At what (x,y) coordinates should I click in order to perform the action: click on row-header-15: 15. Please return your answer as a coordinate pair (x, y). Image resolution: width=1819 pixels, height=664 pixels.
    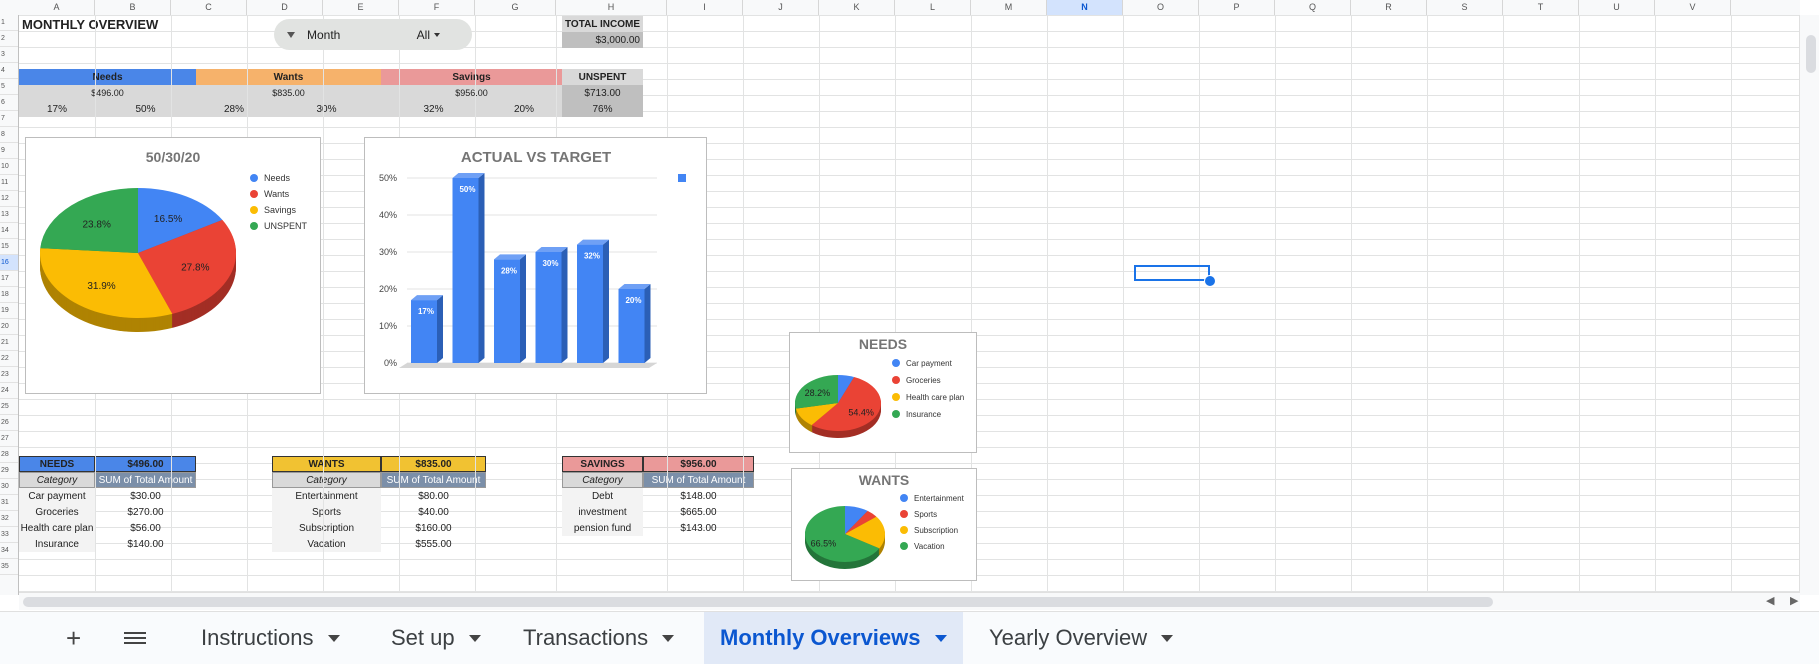
    Looking at the image, I should click on (9, 247).